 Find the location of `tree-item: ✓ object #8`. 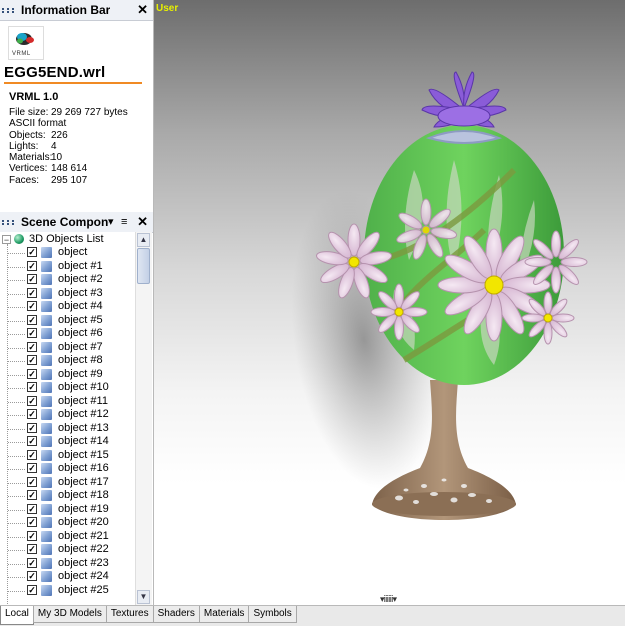

tree-item: ✓ object #8 is located at coordinates (67, 361).